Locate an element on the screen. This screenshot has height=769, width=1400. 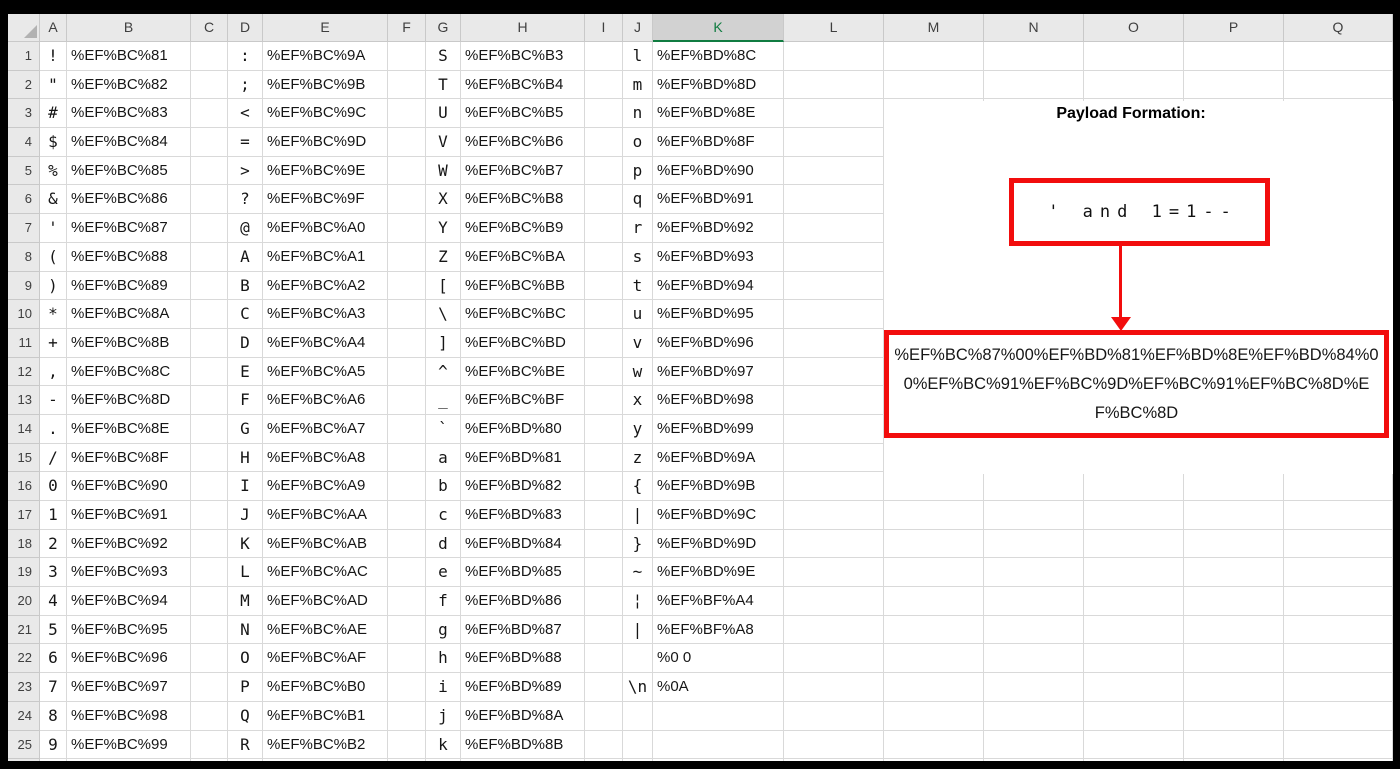
cell-G13: _ is located at coordinates (443, 400).